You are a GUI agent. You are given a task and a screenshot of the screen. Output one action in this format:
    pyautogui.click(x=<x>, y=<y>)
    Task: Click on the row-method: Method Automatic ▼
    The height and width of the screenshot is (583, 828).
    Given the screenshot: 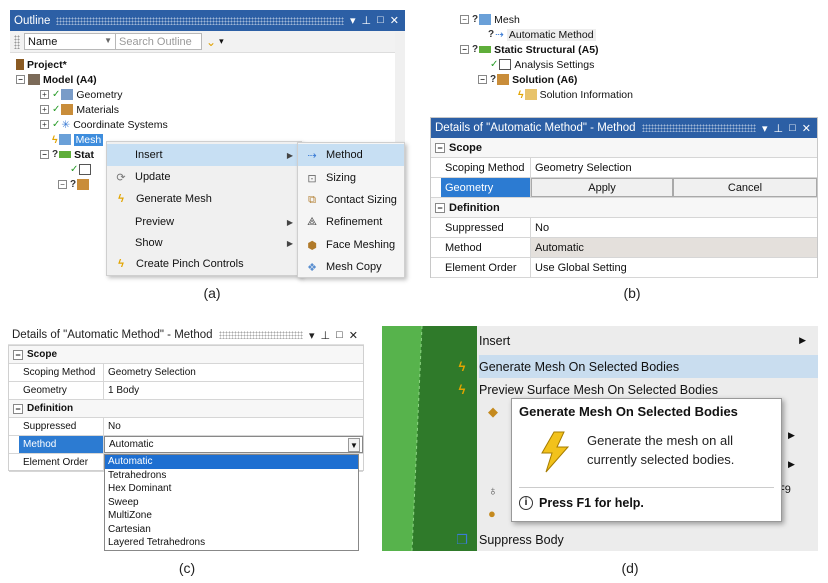 What is the action you would take?
    pyautogui.click(x=186, y=445)
    